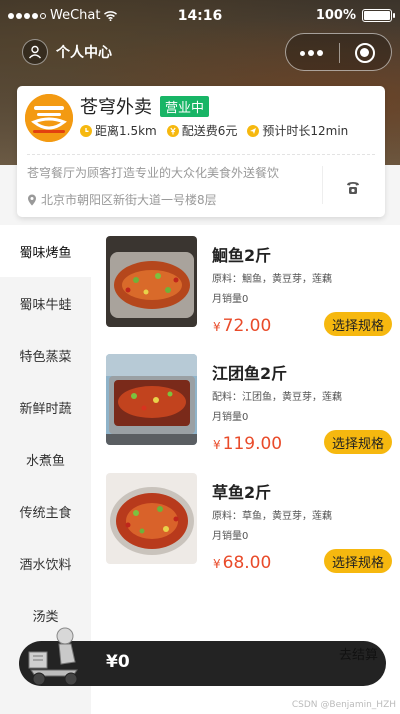 The width and height of the screenshot is (400, 714). I want to click on price-value: 68.00, so click(247, 563).